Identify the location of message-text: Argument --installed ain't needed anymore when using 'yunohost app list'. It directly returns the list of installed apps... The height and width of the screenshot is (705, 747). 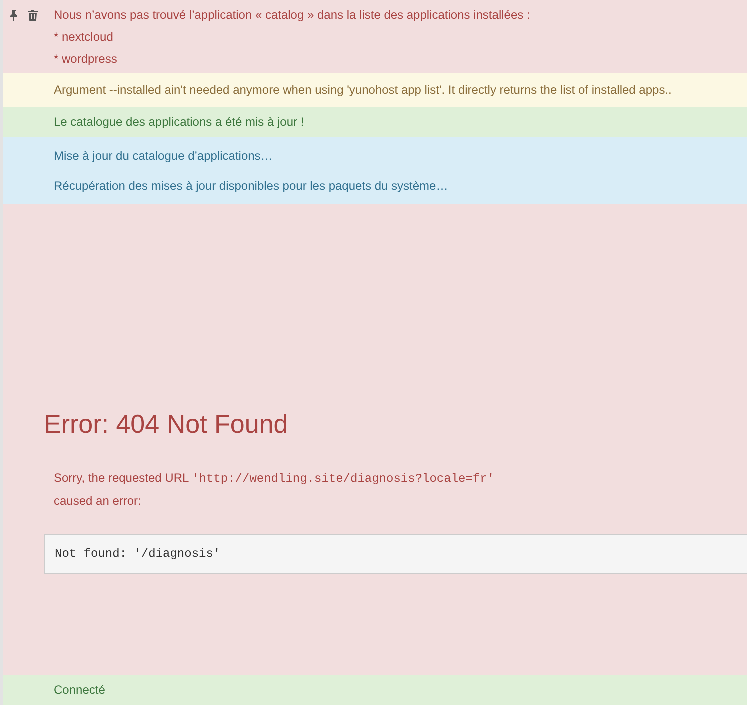
(363, 90).